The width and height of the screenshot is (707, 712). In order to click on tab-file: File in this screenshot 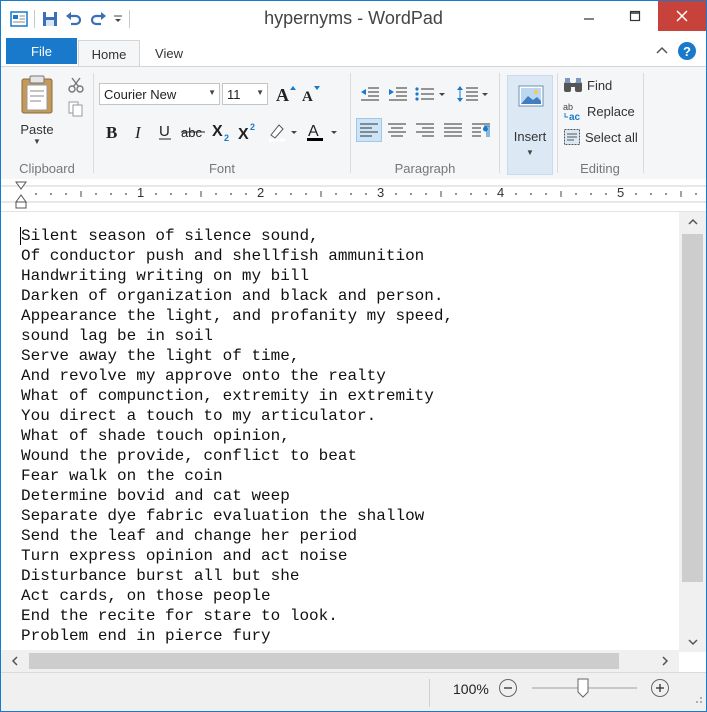, I will do `click(41, 51)`.